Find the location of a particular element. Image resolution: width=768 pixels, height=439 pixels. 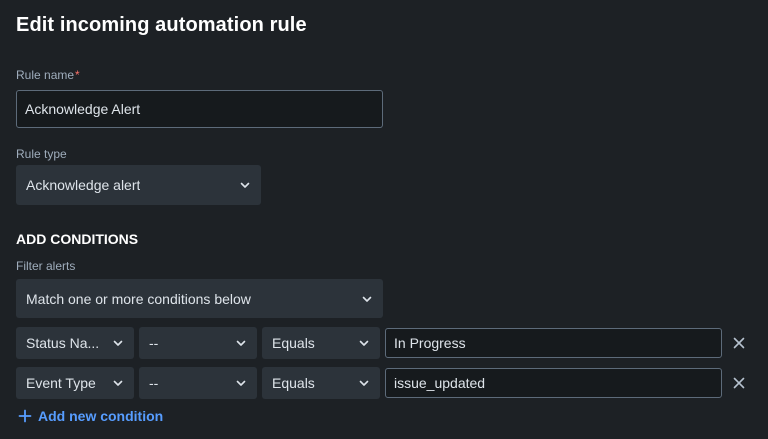

add-new-condition-button: Add new condition is located at coordinates (90, 416).